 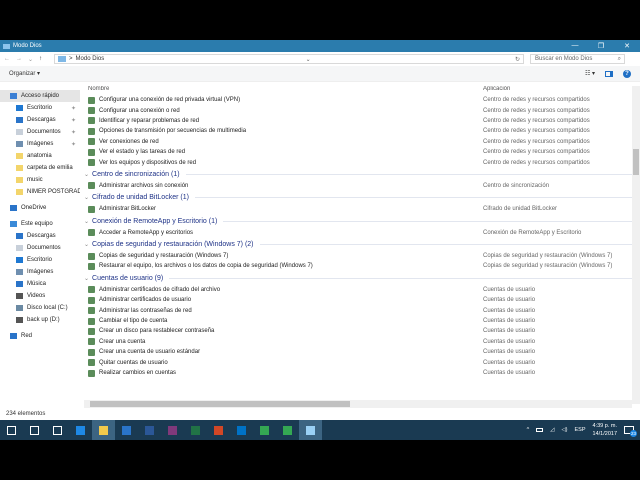 I want to click on action-center-button: 23, so click(x=630, y=431).